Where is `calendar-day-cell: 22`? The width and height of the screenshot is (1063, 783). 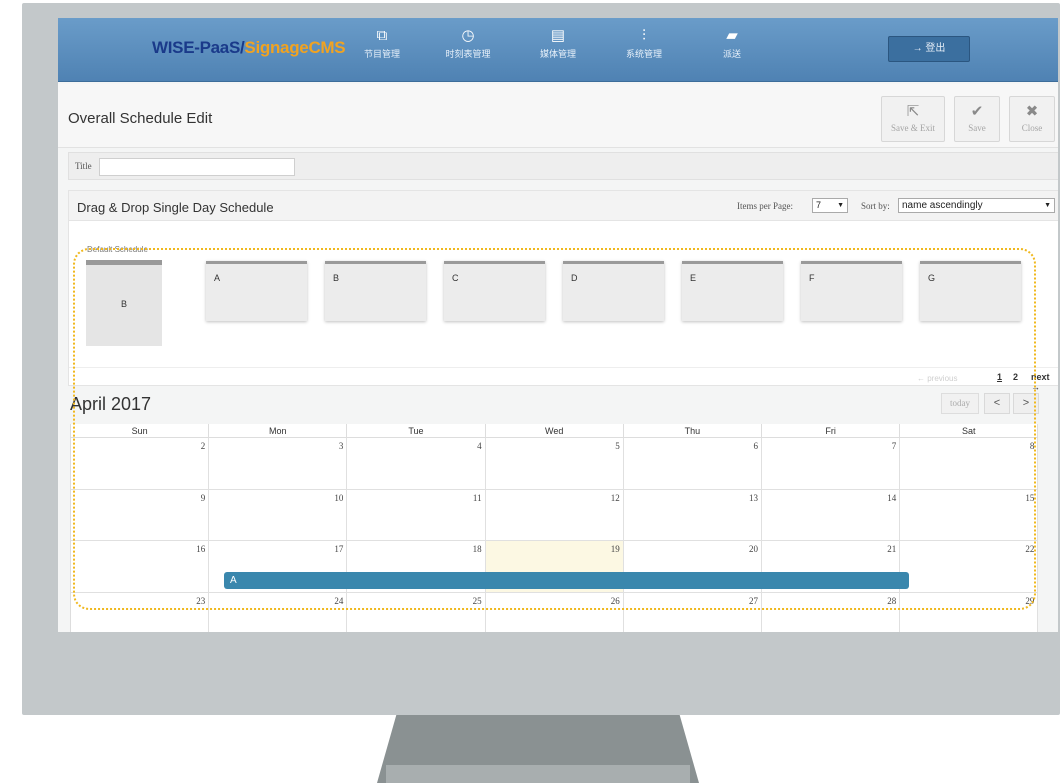
calendar-day-cell: 22 is located at coordinates (969, 567).